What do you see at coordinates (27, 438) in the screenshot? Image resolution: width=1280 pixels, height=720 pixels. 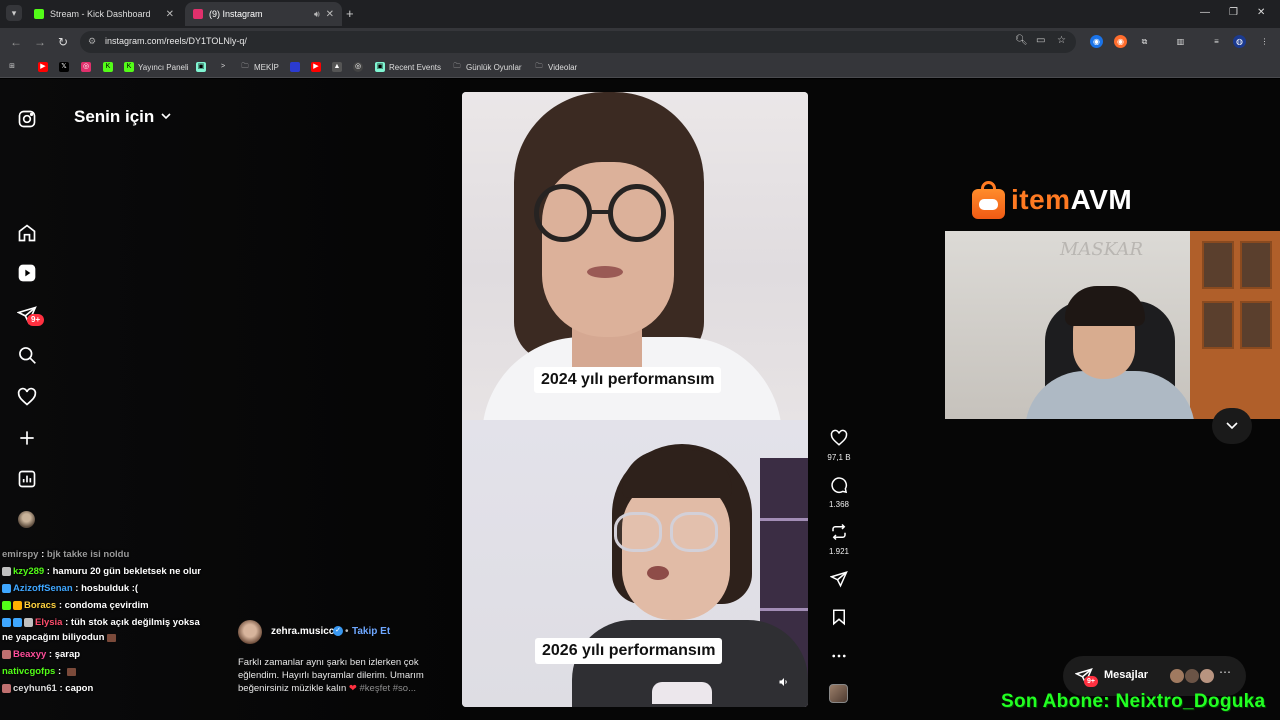 I see `create-icon` at bounding box center [27, 438].